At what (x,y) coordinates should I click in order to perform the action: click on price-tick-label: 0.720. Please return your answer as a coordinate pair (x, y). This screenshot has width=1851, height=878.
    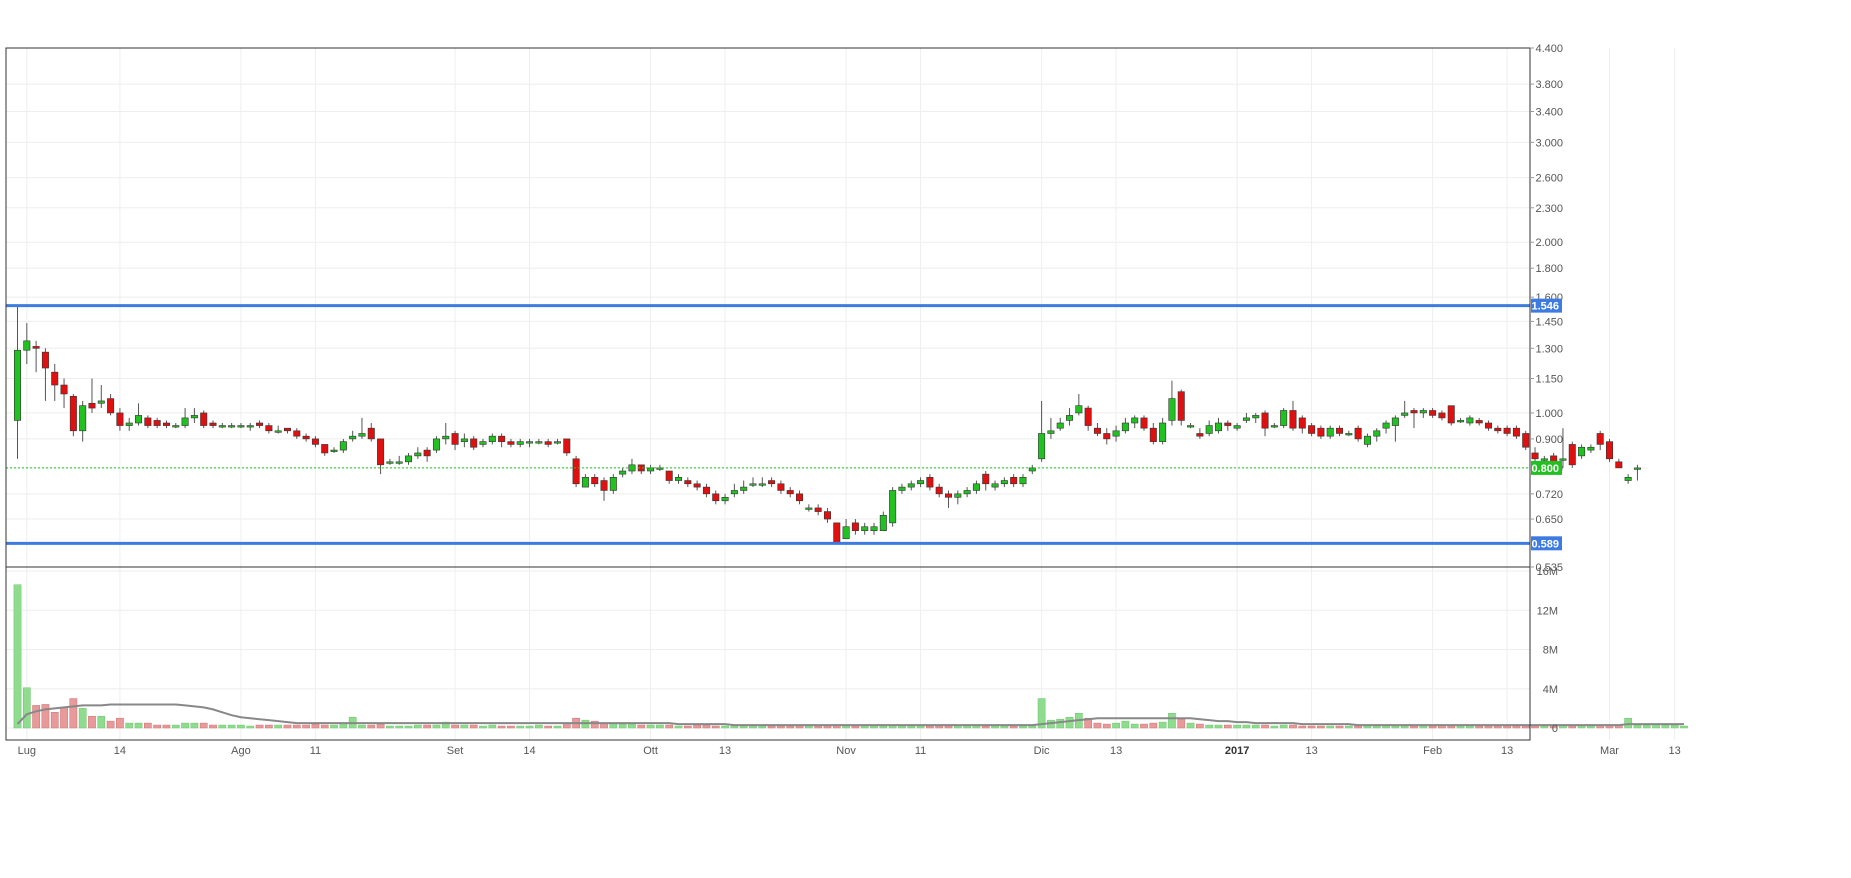
    Looking at the image, I should click on (1549, 495).